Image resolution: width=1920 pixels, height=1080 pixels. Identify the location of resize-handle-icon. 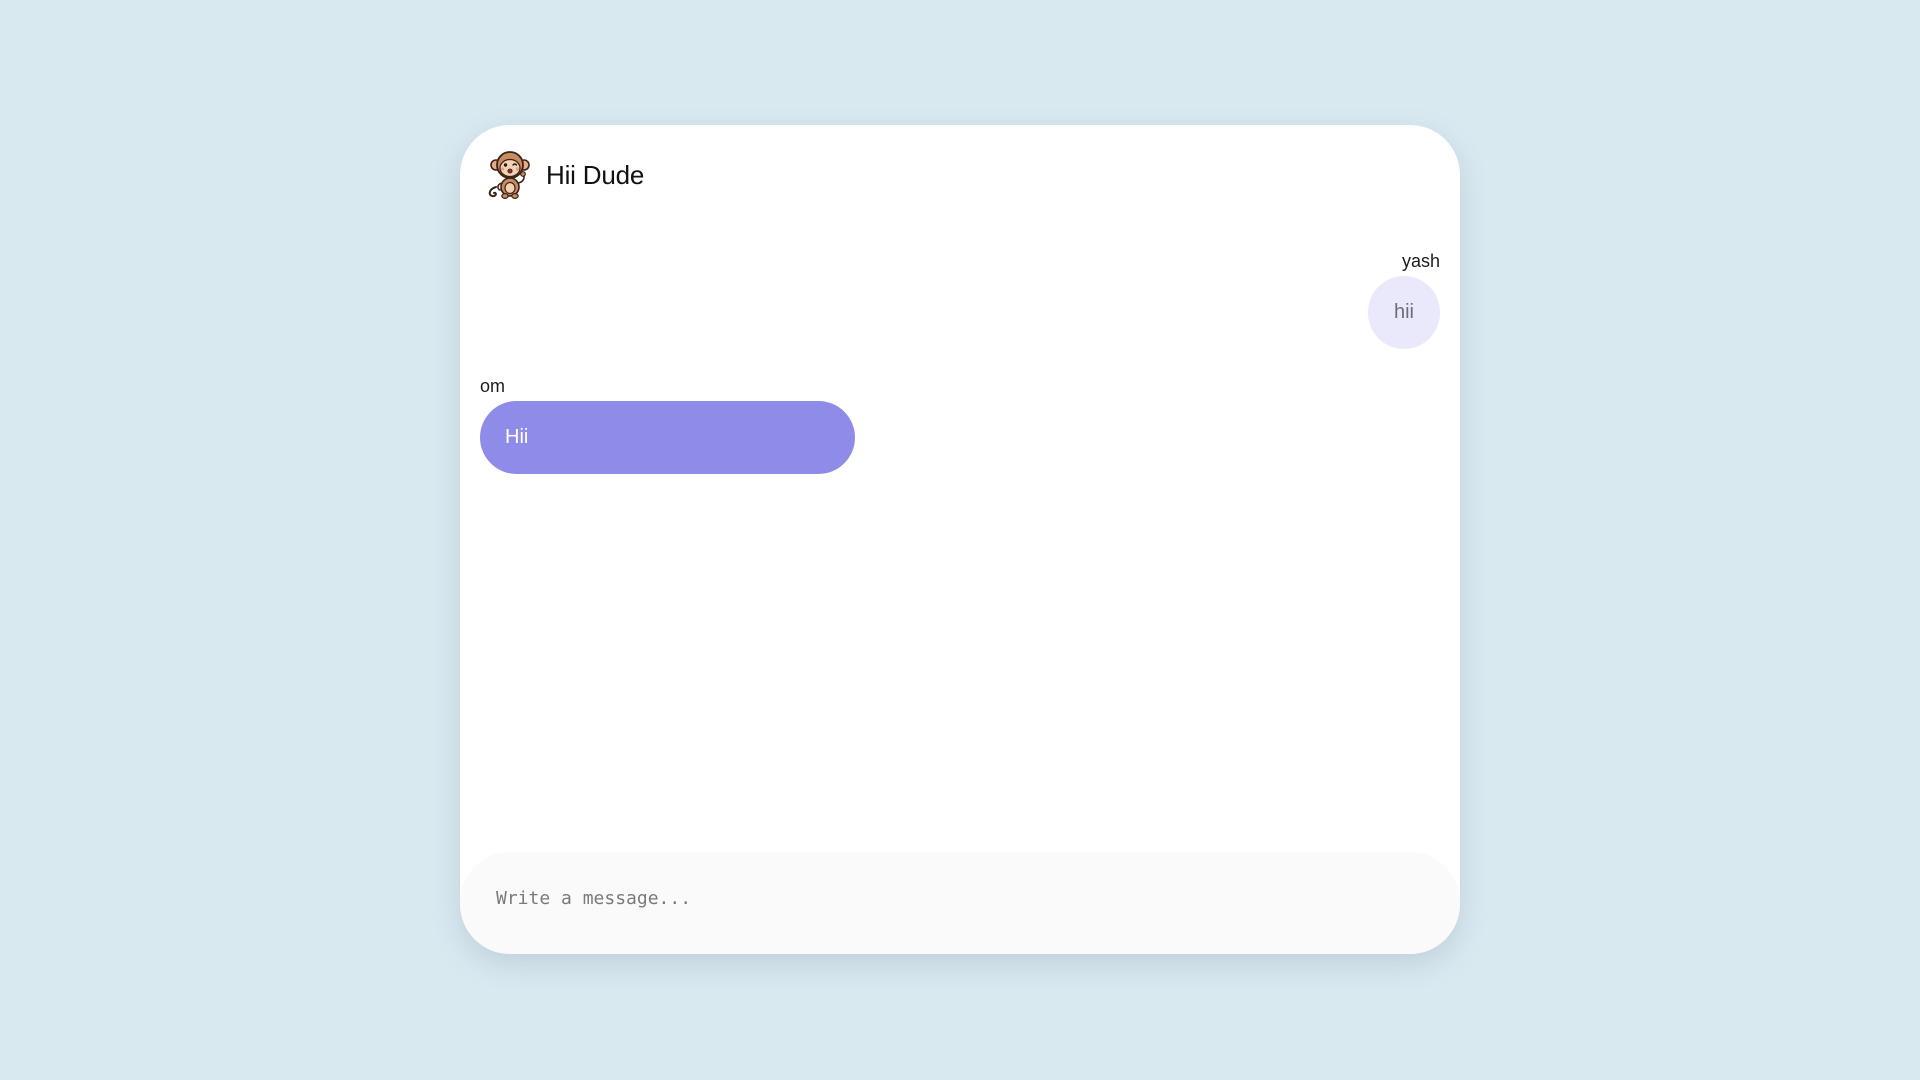
(1452, 942).